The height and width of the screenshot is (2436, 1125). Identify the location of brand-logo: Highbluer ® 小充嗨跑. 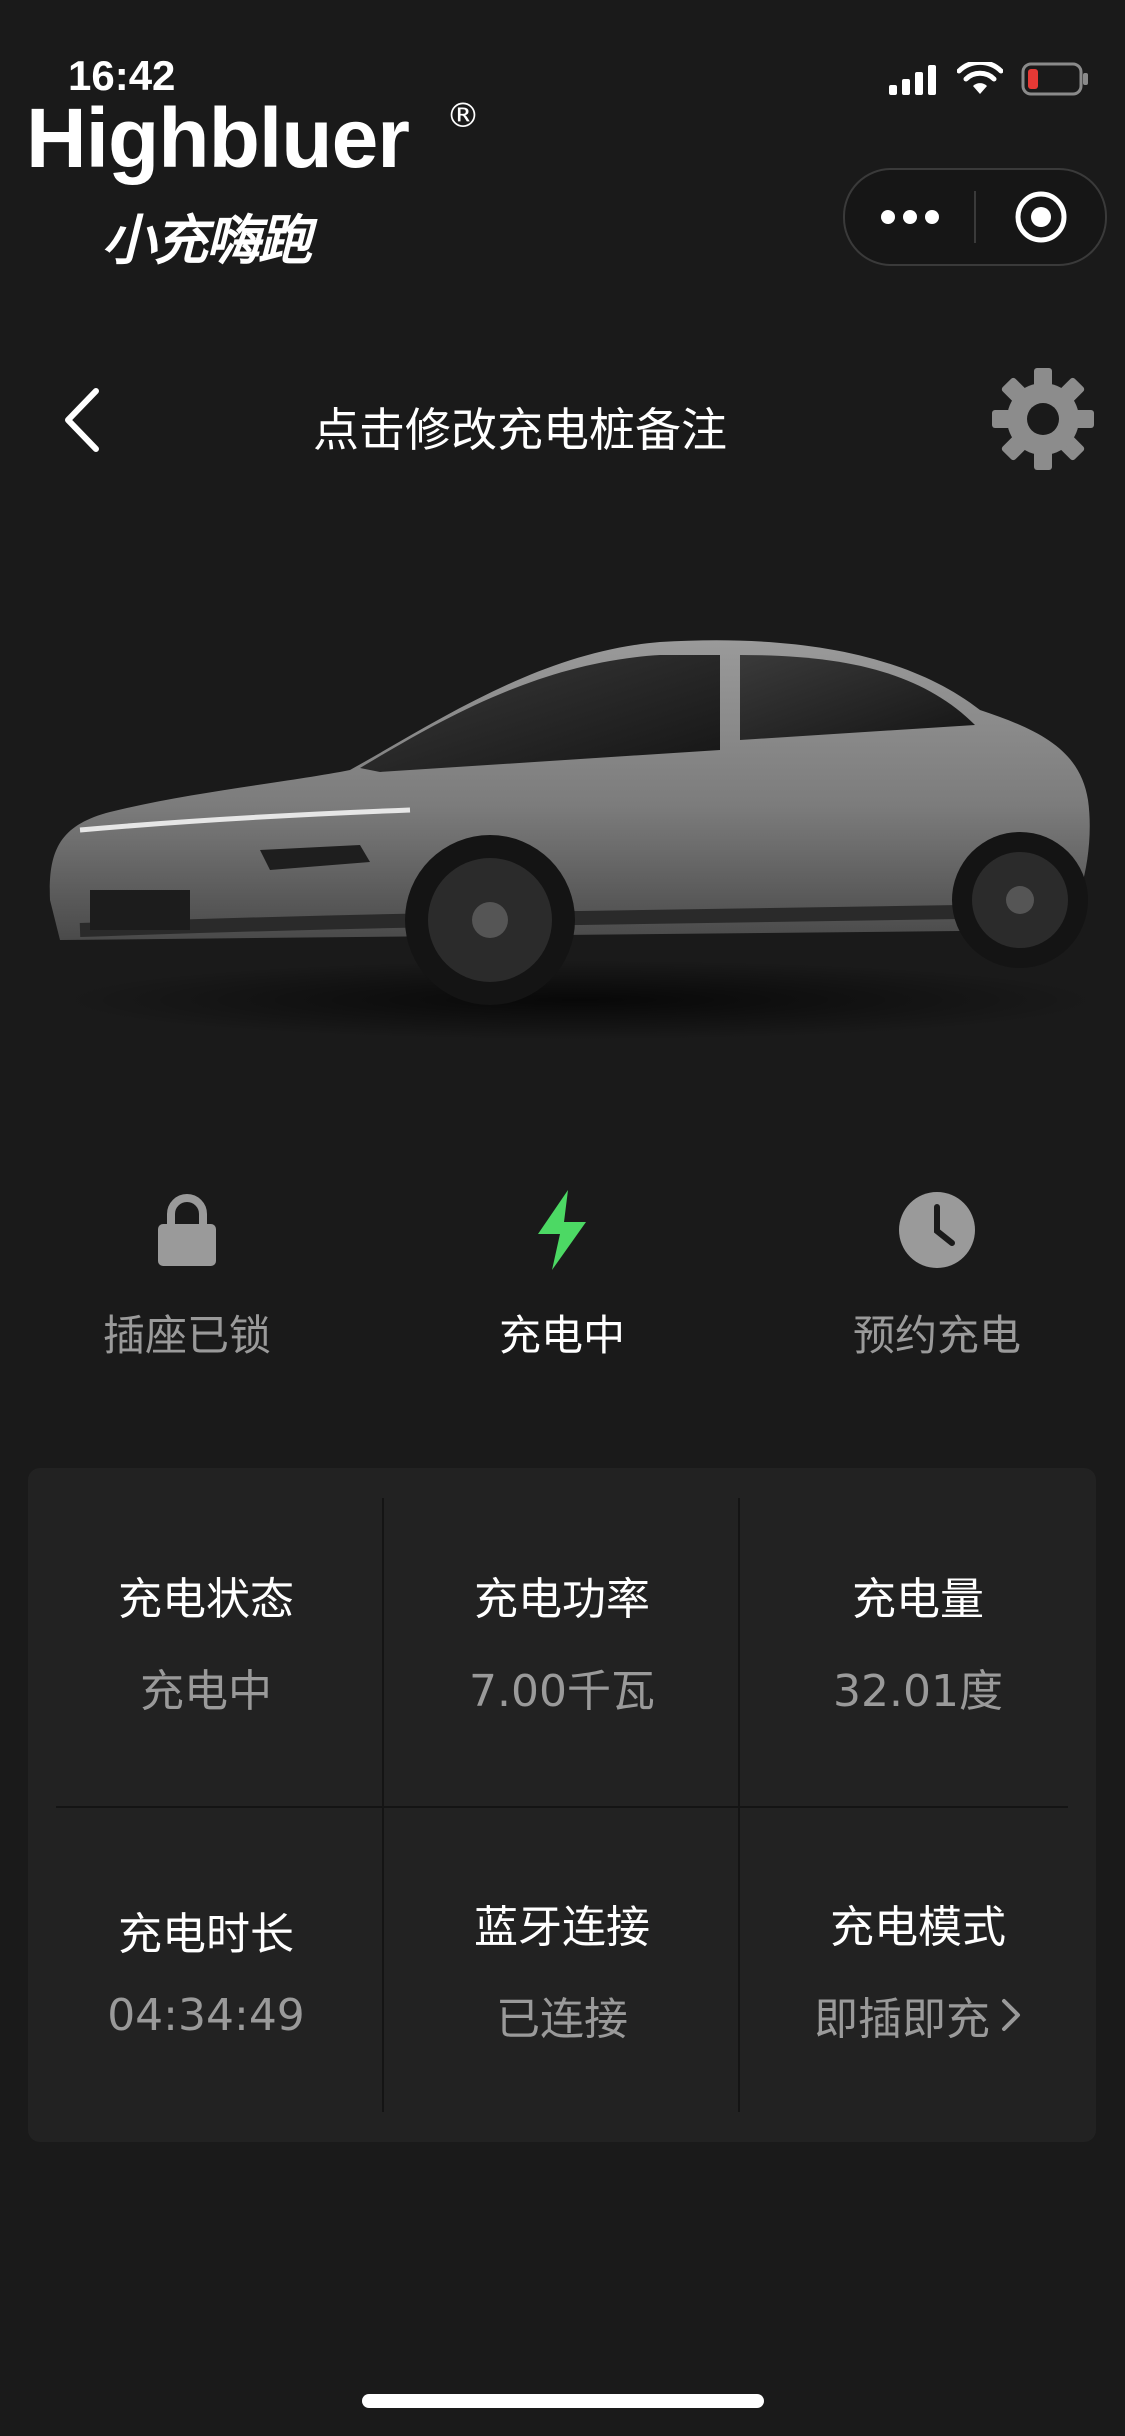
(253, 181).